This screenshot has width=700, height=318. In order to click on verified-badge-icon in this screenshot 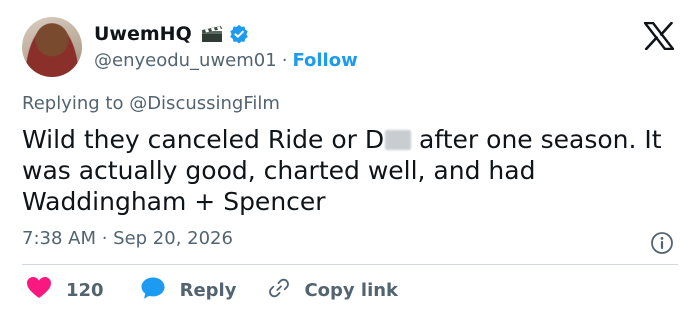, I will do `click(239, 34)`.